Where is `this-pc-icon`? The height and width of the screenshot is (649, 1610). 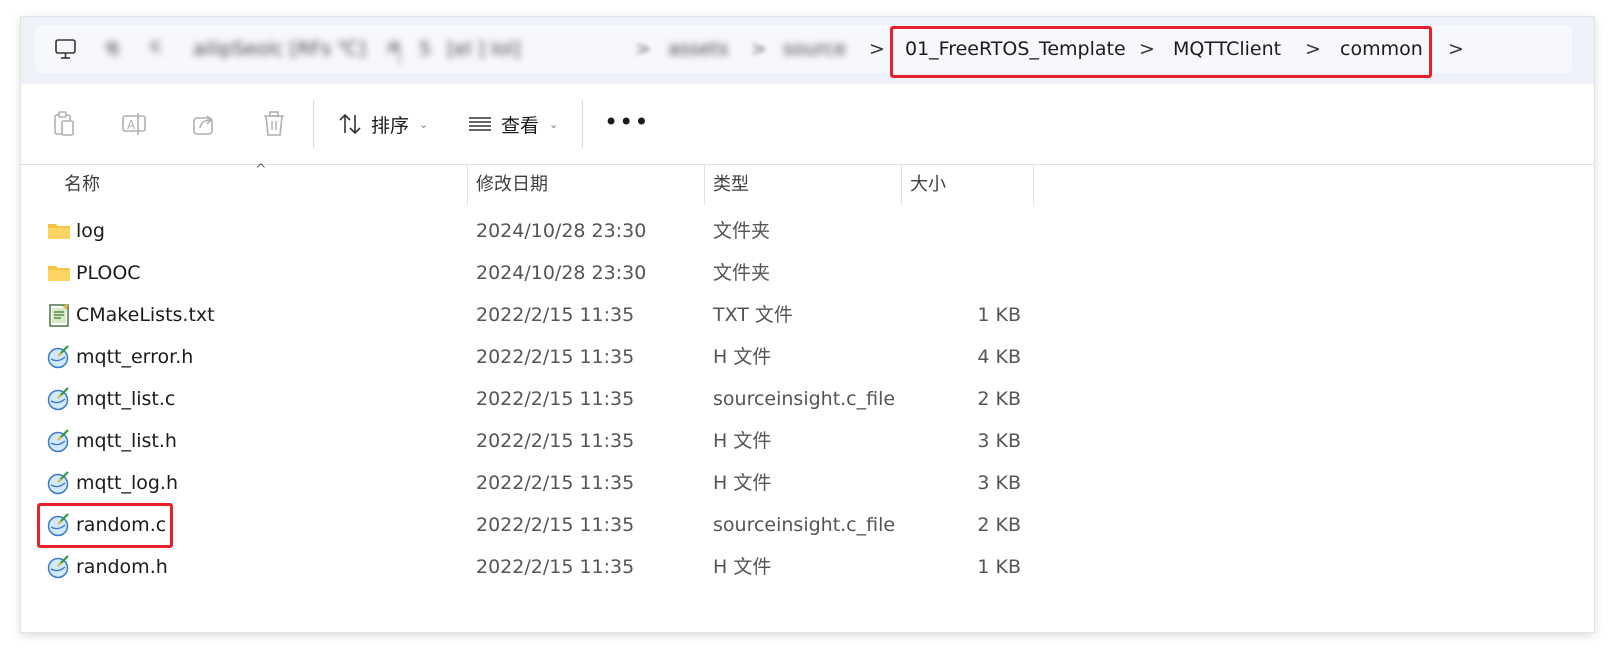
this-pc-icon is located at coordinates (66, 49).